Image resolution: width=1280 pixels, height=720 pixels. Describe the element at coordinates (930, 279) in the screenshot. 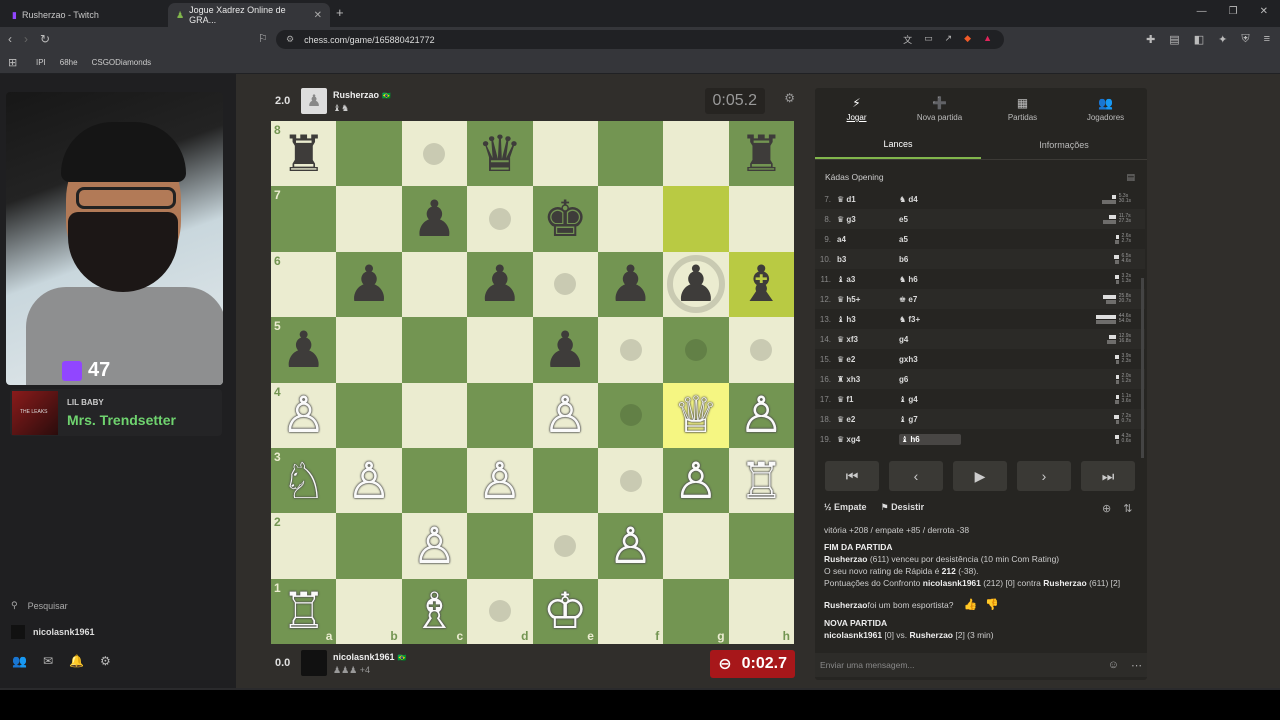

I see `black-move: ♞ h6` at that location.